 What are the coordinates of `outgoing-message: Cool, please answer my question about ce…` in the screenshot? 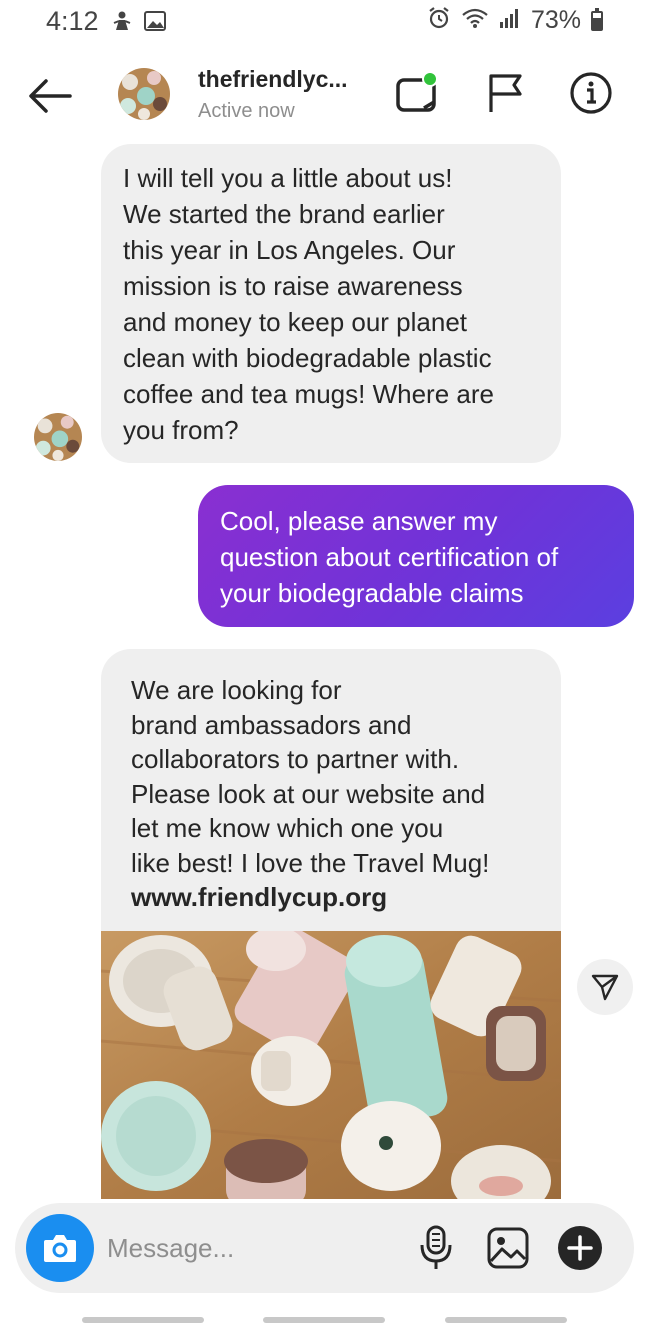 It's located at (416, 556).